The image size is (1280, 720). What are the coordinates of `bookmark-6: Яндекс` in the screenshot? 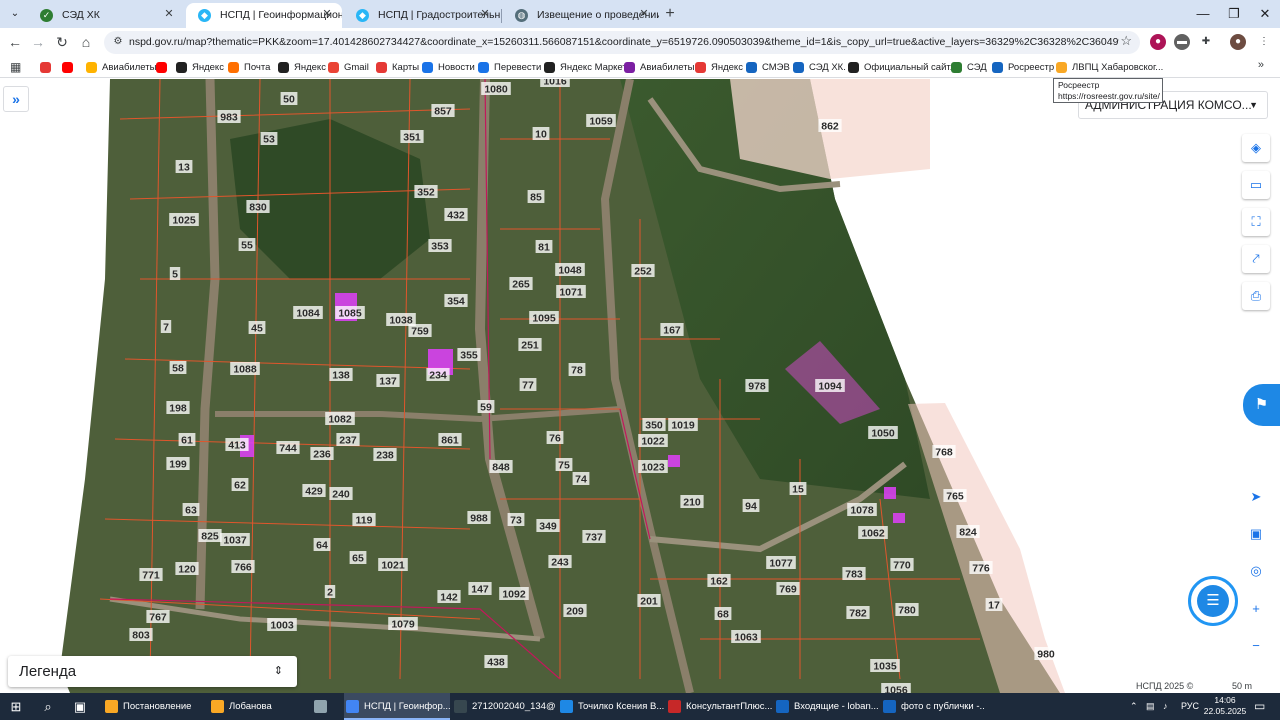 It's located at (302, 67).